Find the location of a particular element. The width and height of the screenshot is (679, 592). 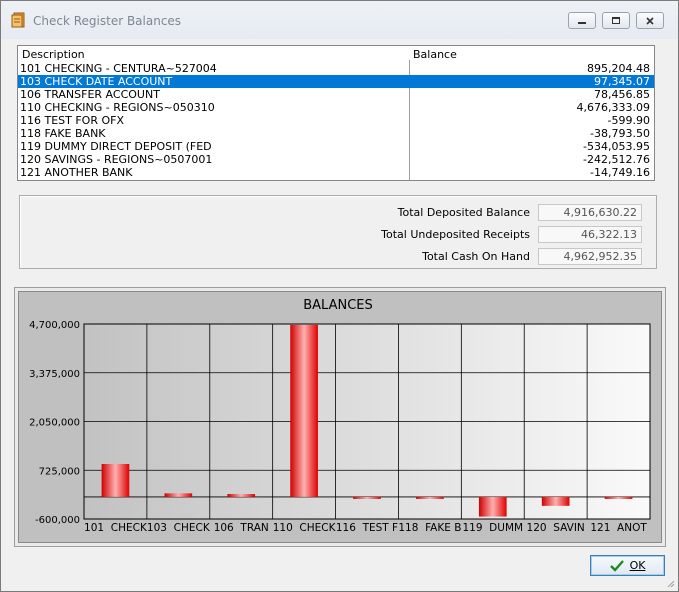

row-description: 106 TRANSFER ACCOUNT is located at coordinates (90, 94).